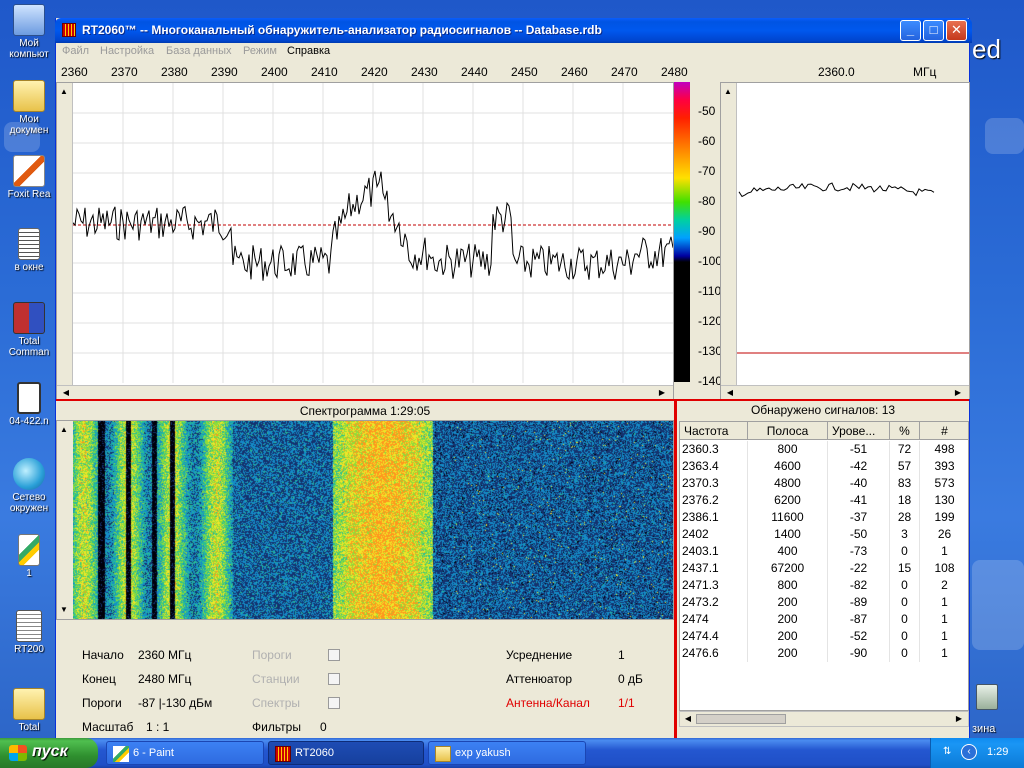 Image resolution: width=1024 pixels, height=768 pixels. I want to click on table-cell: 573, so click(944, 483).